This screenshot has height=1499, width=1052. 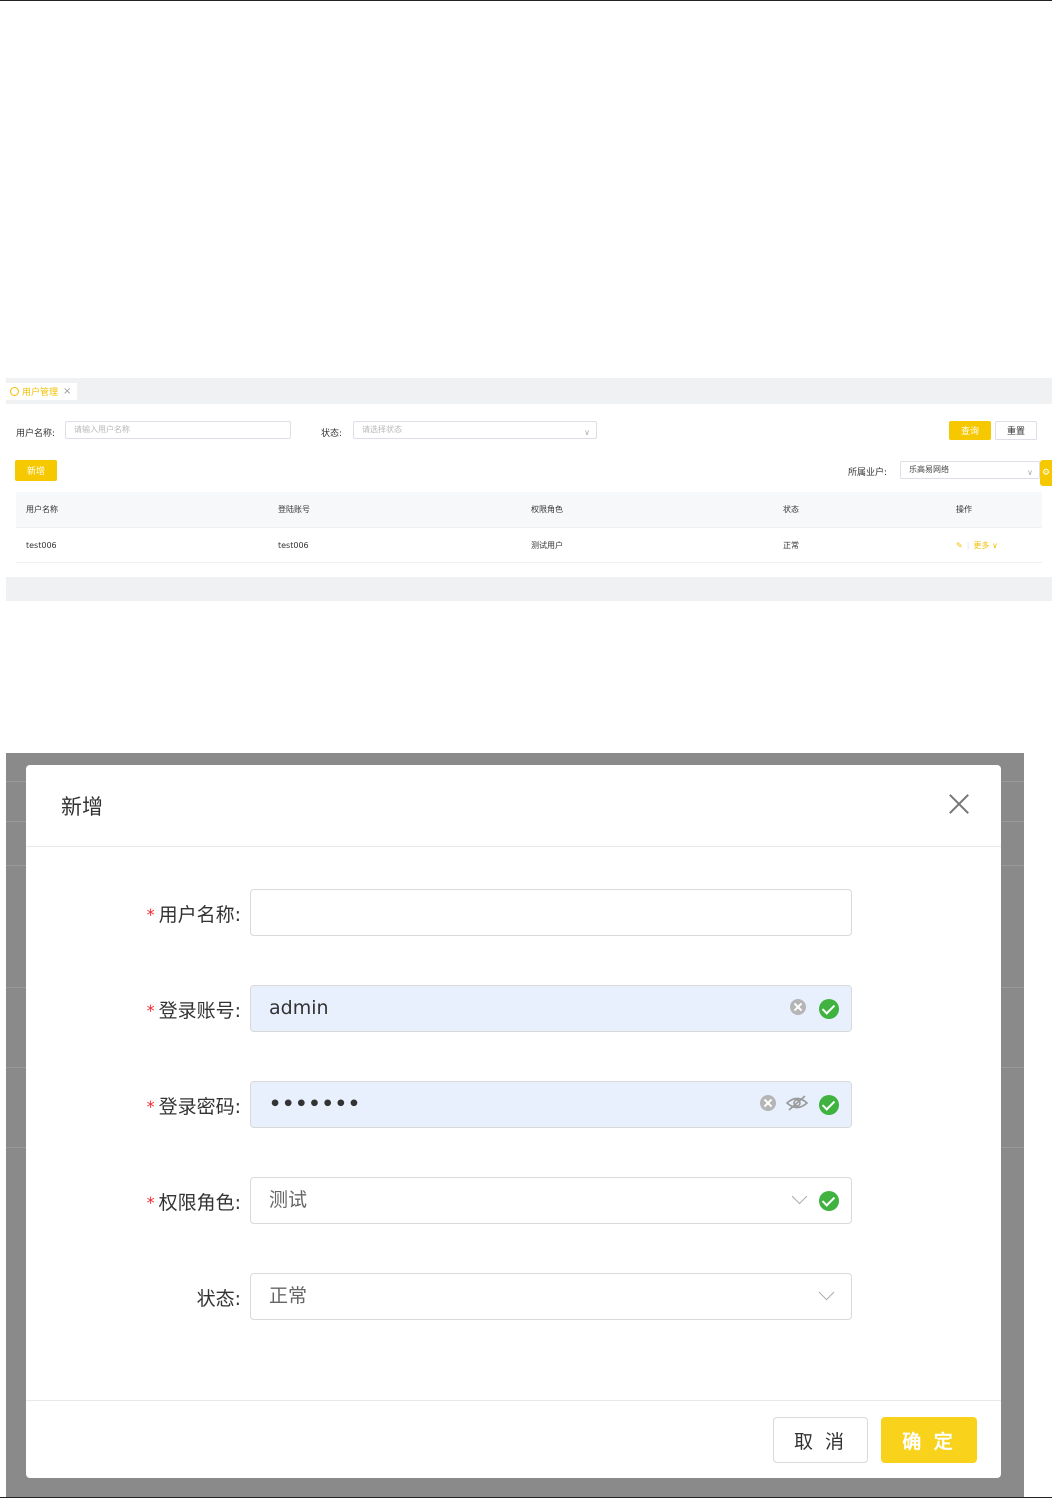 What do you see at coordinates (547, 509) in the screenshot?
I see `column-header: 权限角色` at bounding box center [547, 509].